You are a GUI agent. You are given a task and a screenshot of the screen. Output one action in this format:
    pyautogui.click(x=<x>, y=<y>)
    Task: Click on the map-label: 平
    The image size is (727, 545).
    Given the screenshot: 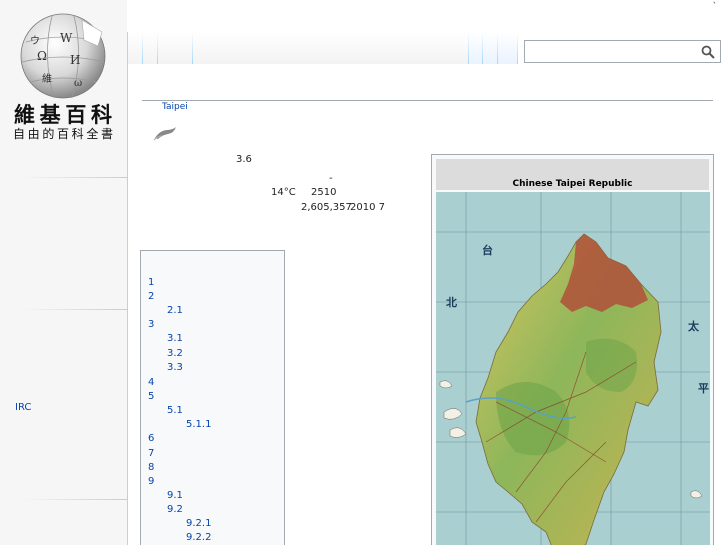 What is the action you would take?
    pyautogui.click(x=703, y=388)
    